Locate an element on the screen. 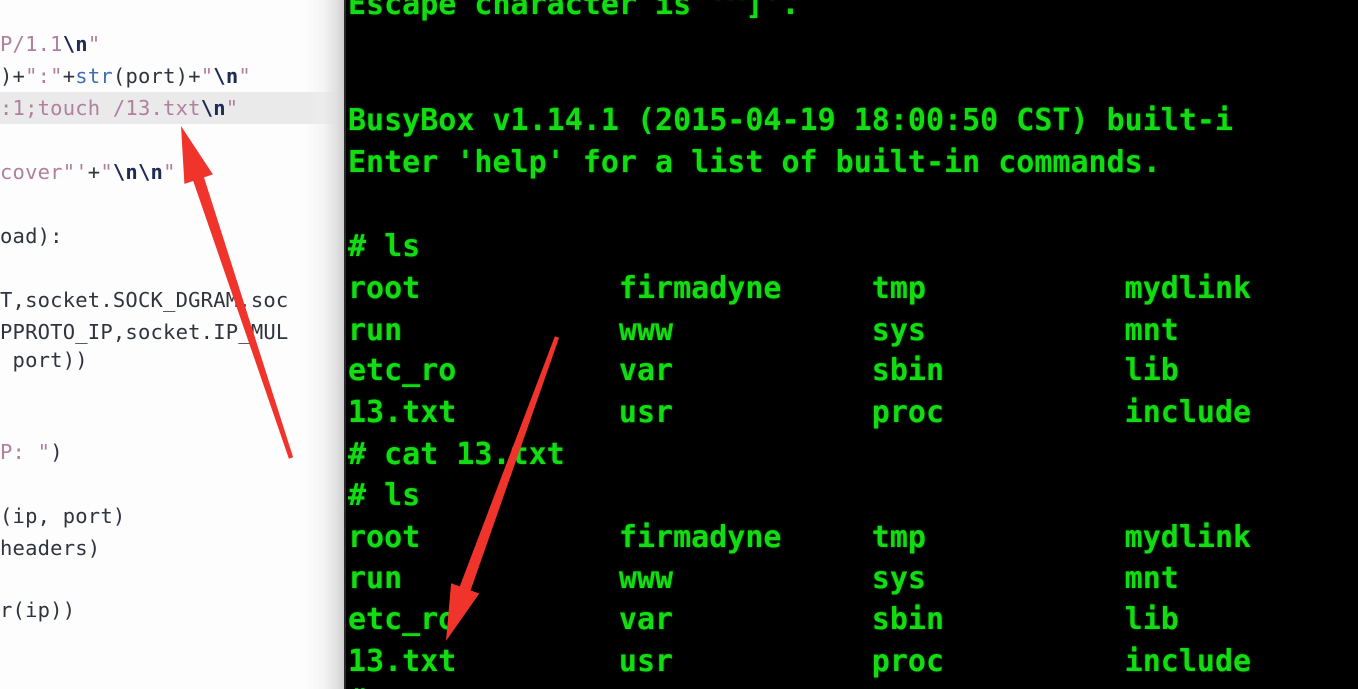  code-line: P: ") is located at coordinates (172, 452).